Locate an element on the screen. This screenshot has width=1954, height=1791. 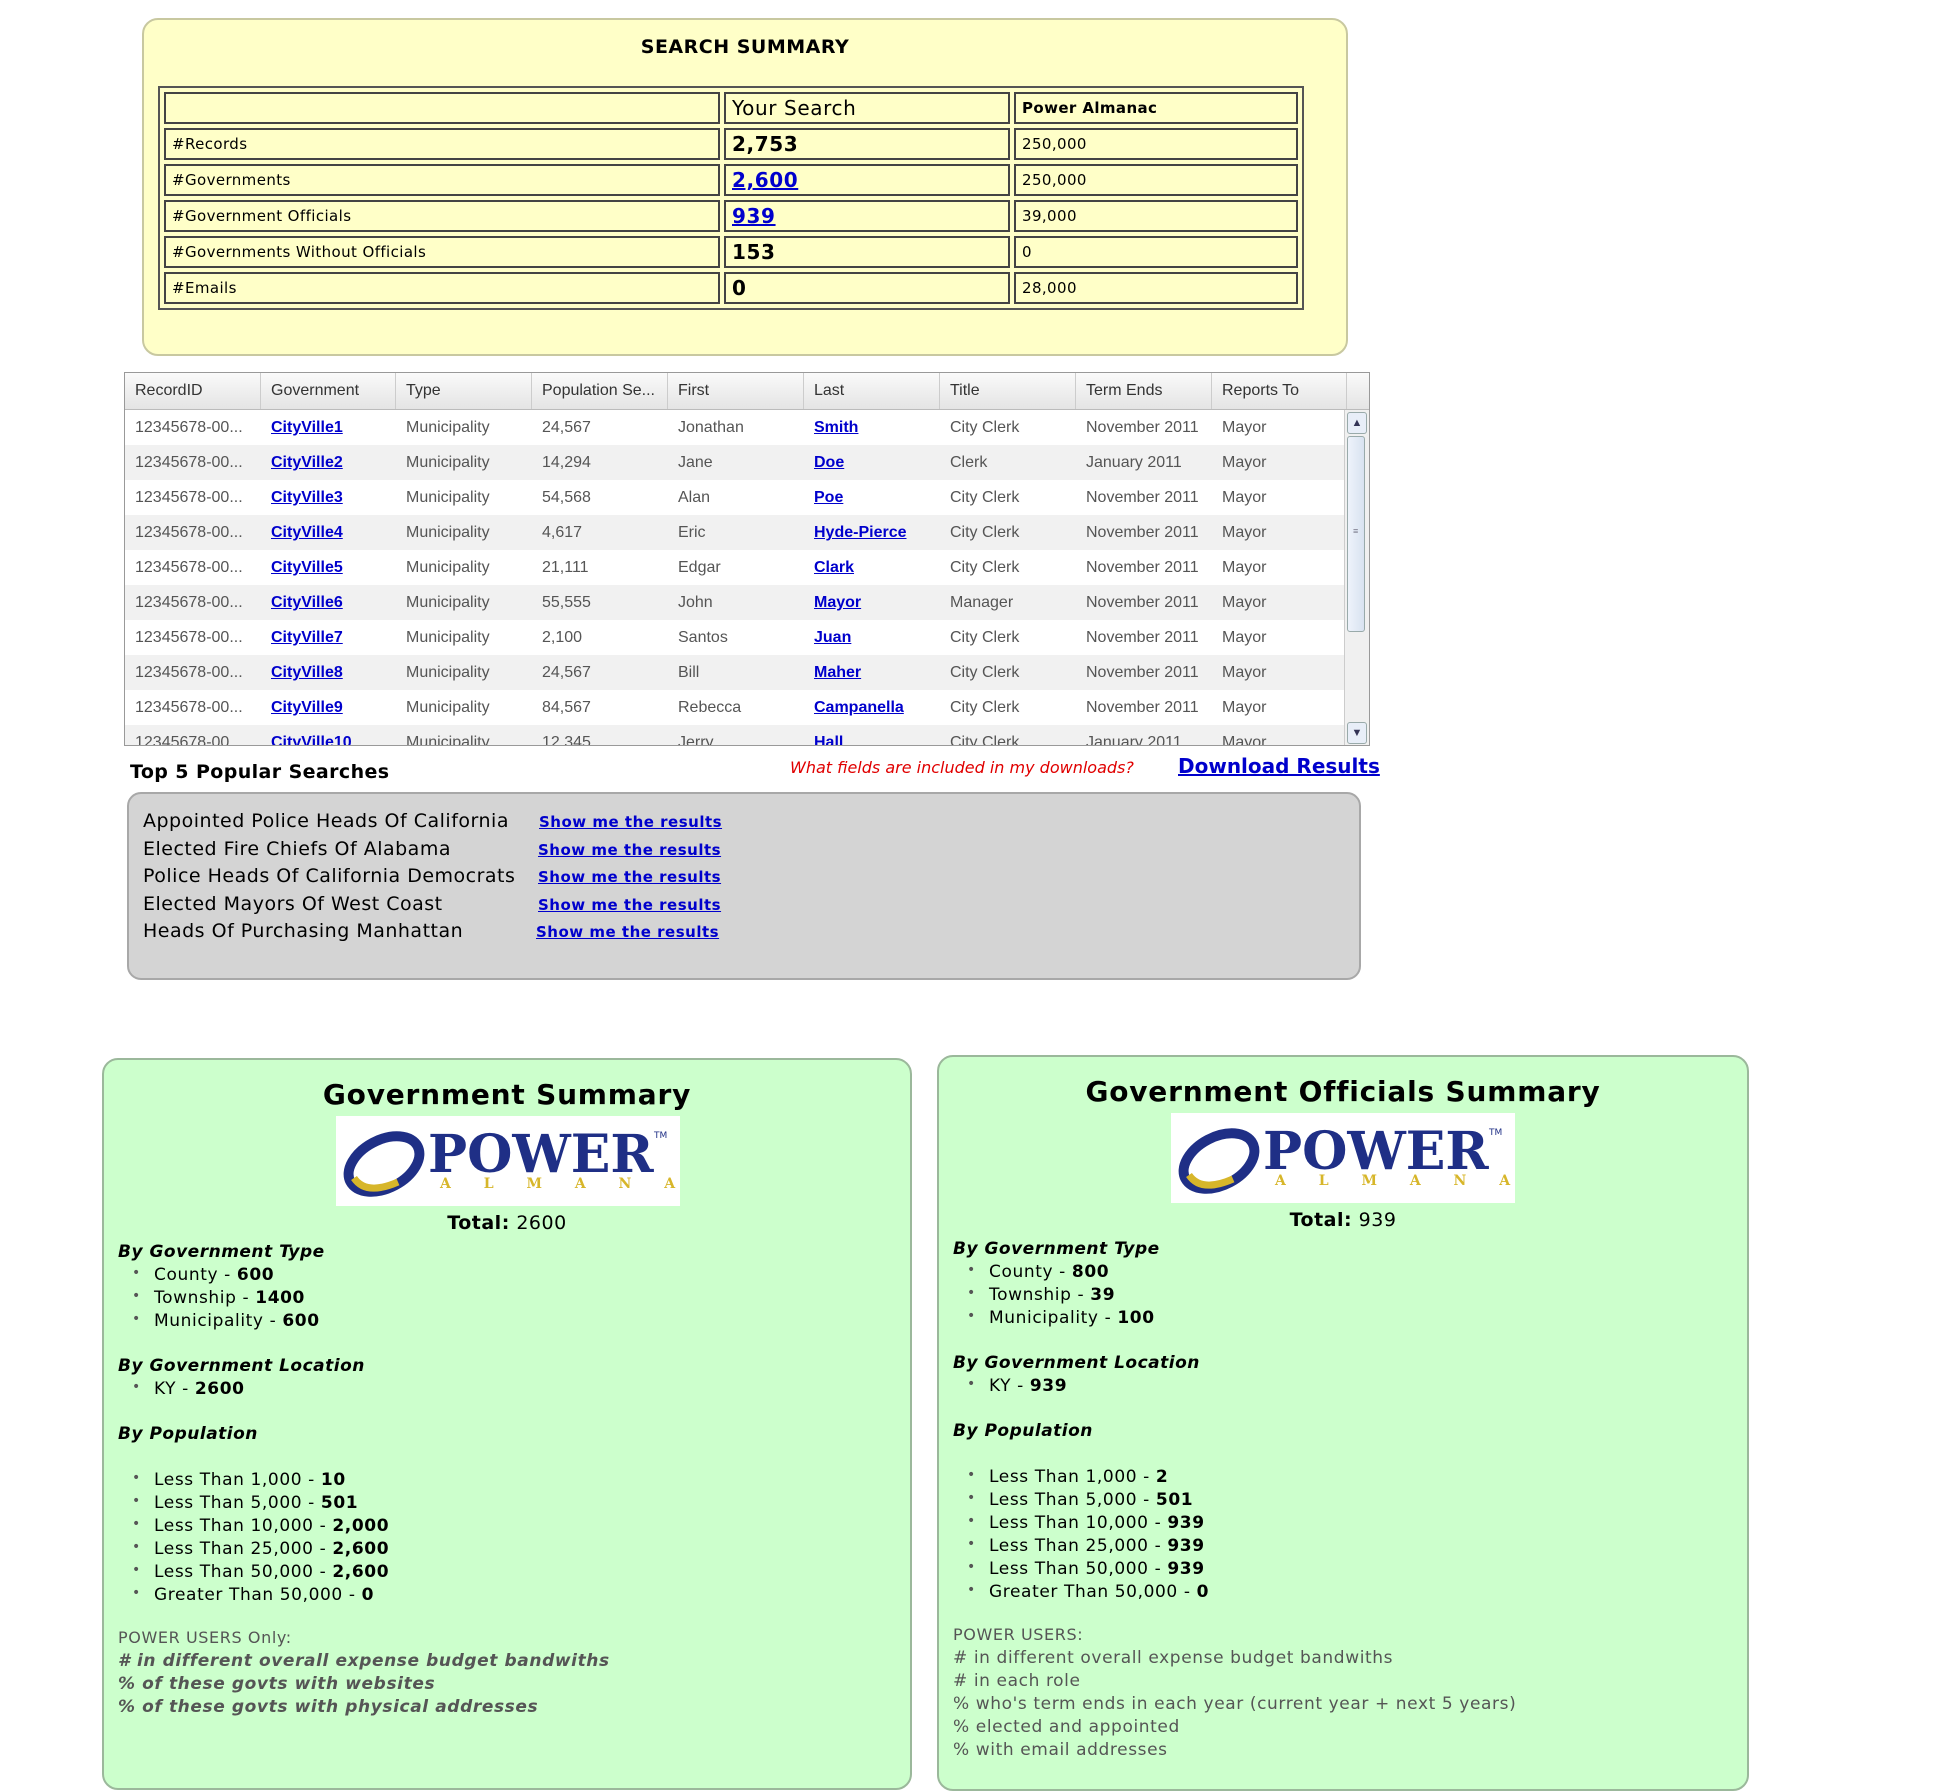
by-location-heading: By Government Location is located at coordinates (241, 1366).